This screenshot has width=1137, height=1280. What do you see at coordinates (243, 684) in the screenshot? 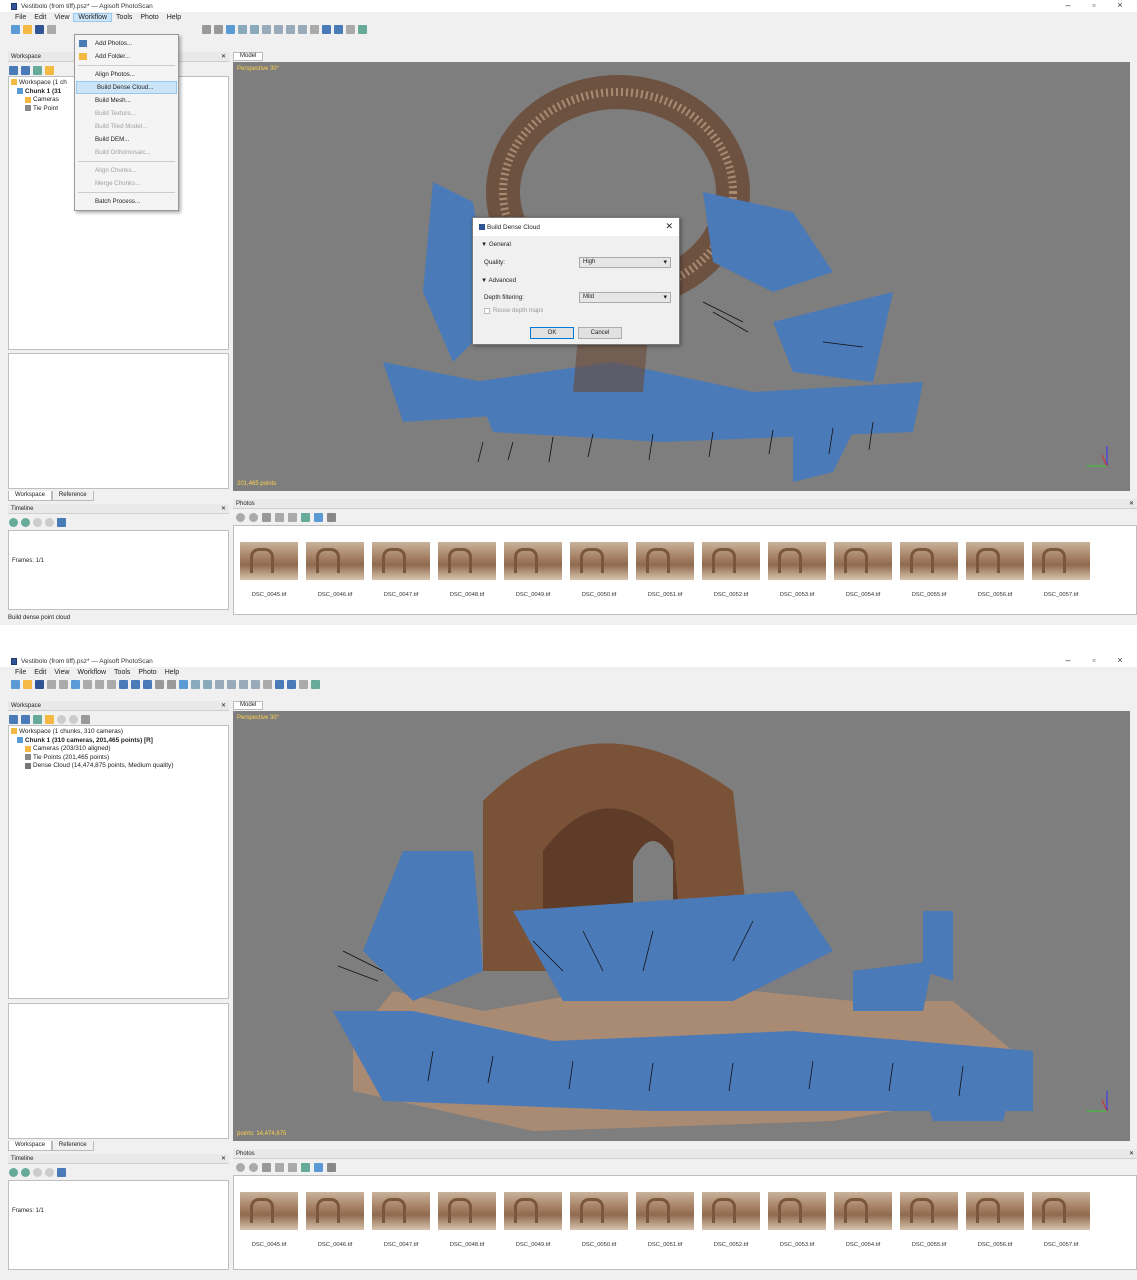
I see `zoom-in-icon` at bounding box center [243, 684].